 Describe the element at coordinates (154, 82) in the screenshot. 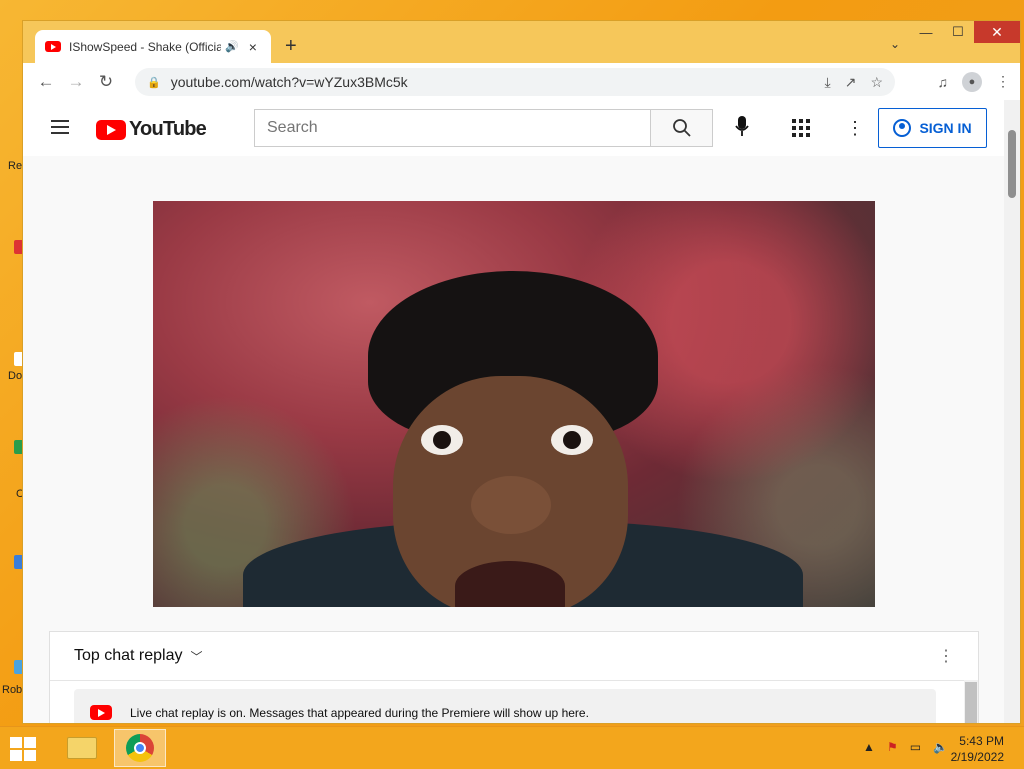

I see `lock-icon: 🔒` at that location.